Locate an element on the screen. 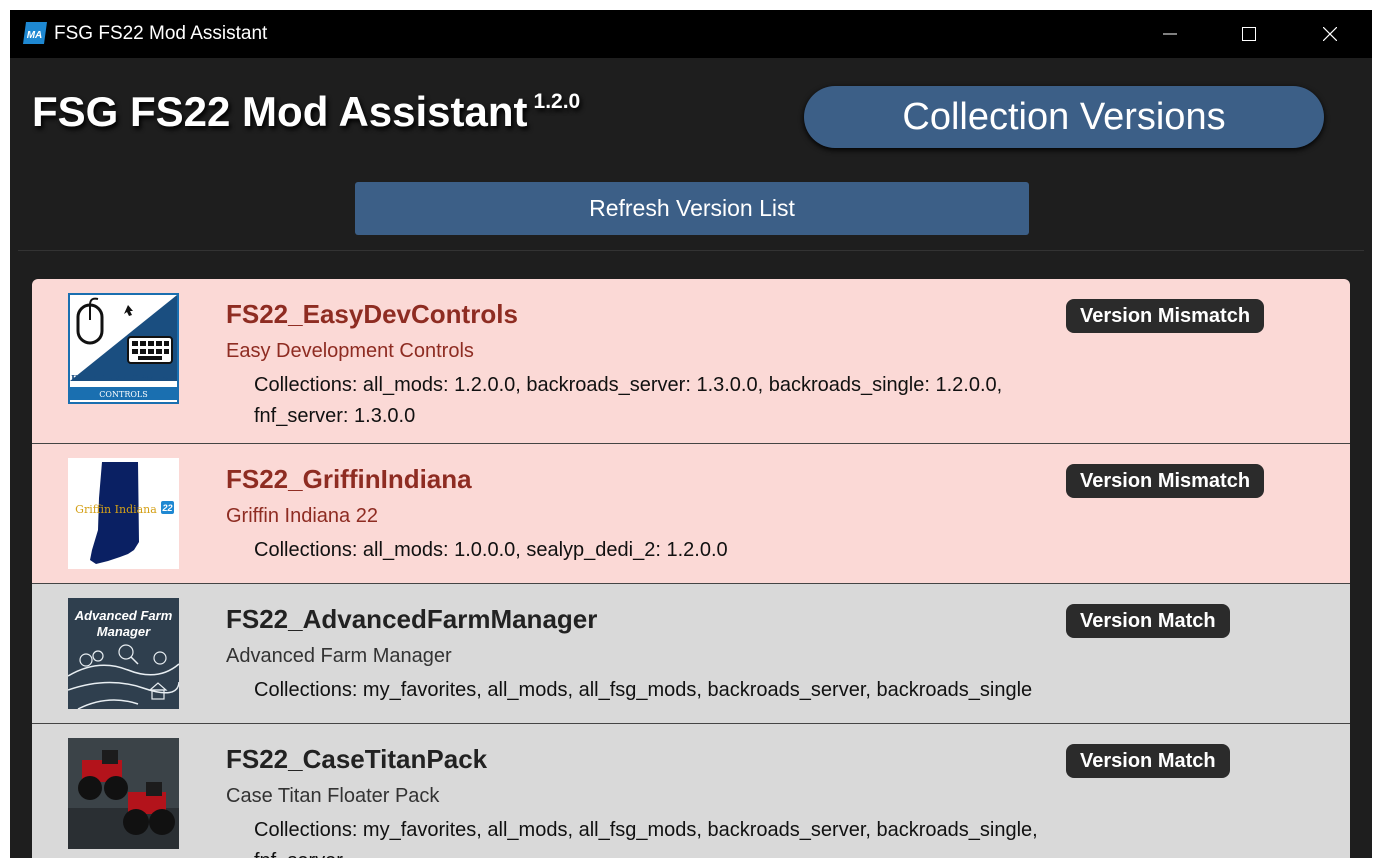 The image size is (1375, 858). mod-thumbnail-easydevcontrols: EASY DEVELOPMENT CONTROLS is located at coordinates (123, 348).